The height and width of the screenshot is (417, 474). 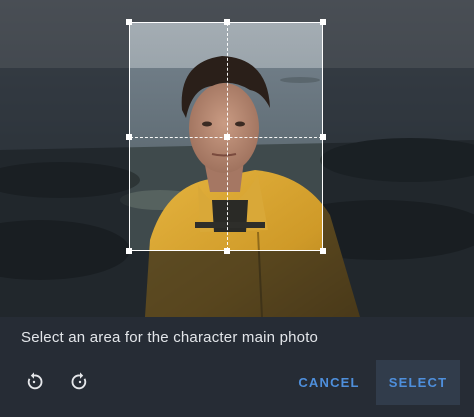 I want to click on rotate-left-icon, so click(x=35, y=381).